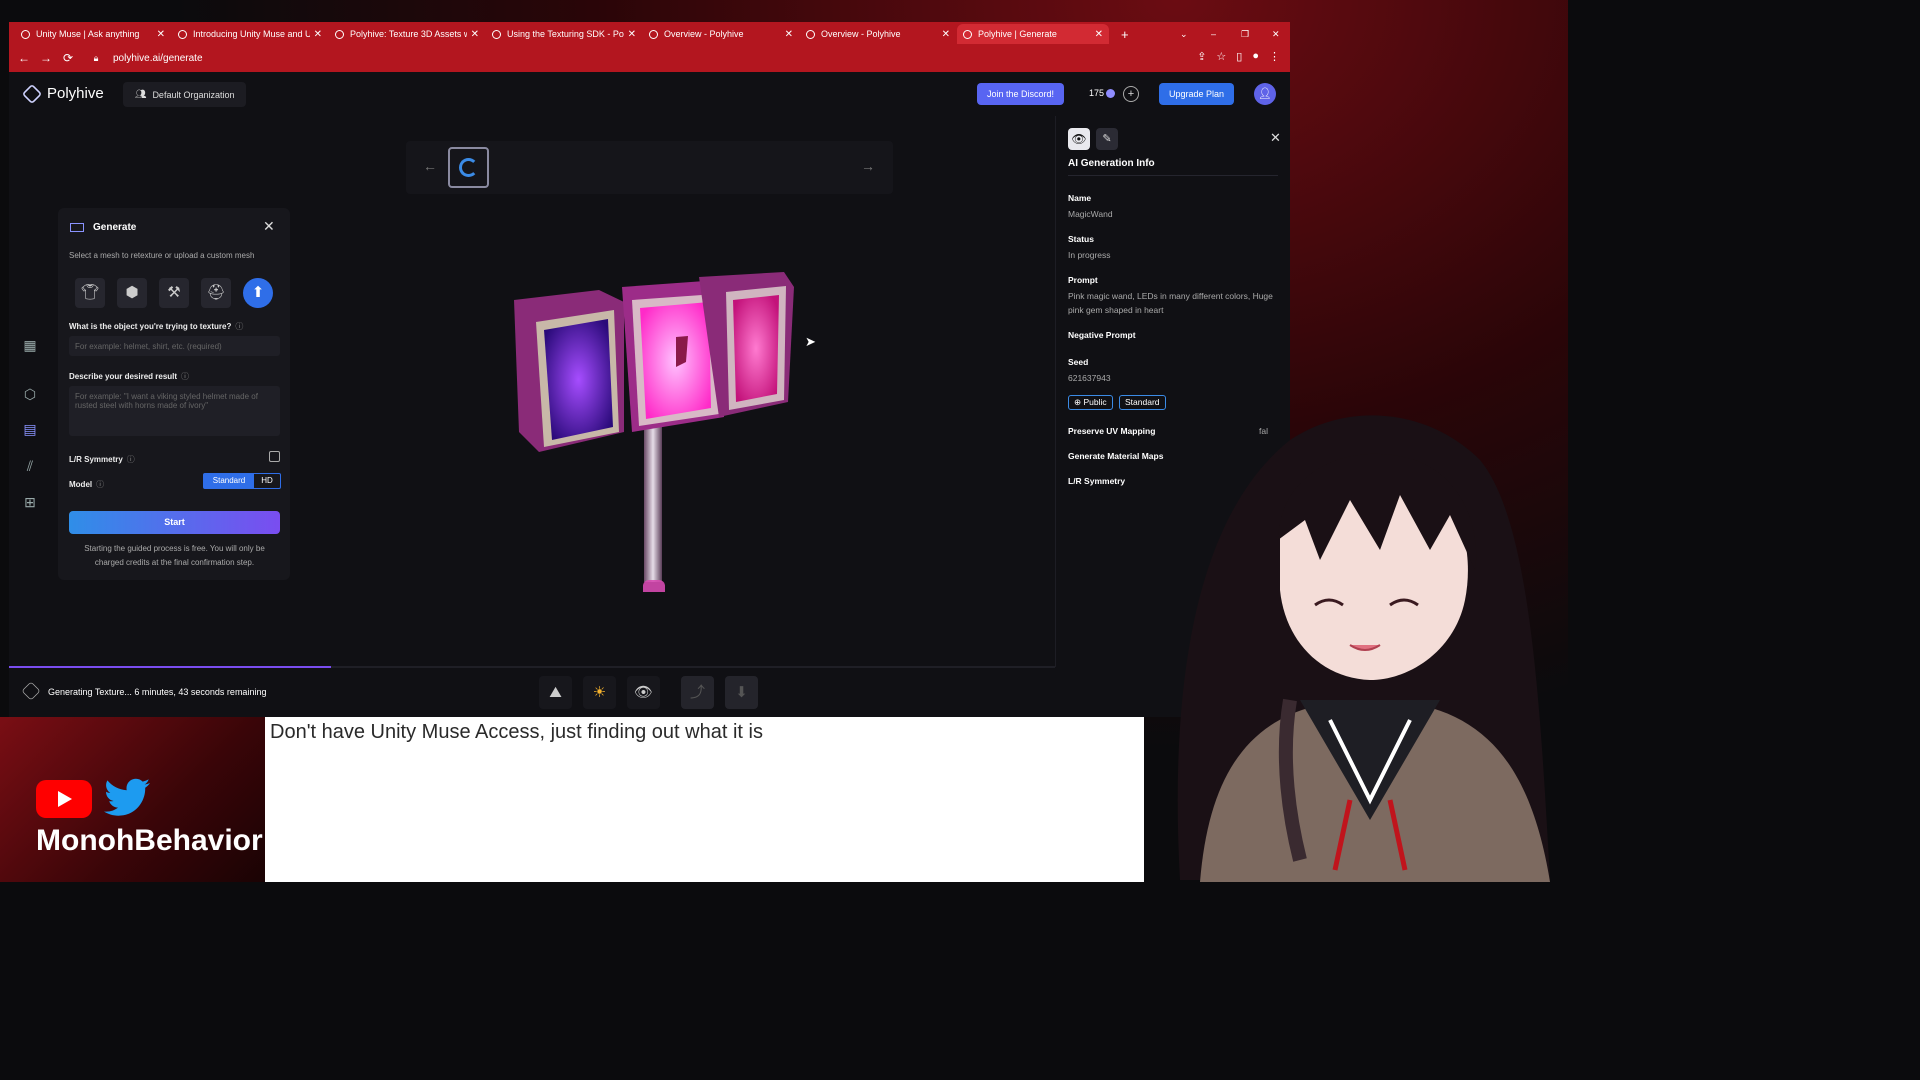 The image size is (1920, 1080). What do you see at coordinates (88, 34) in the screenshot?
I see `tab-title: Unity Muse | Ask anything` at bounding box center [88, 34].